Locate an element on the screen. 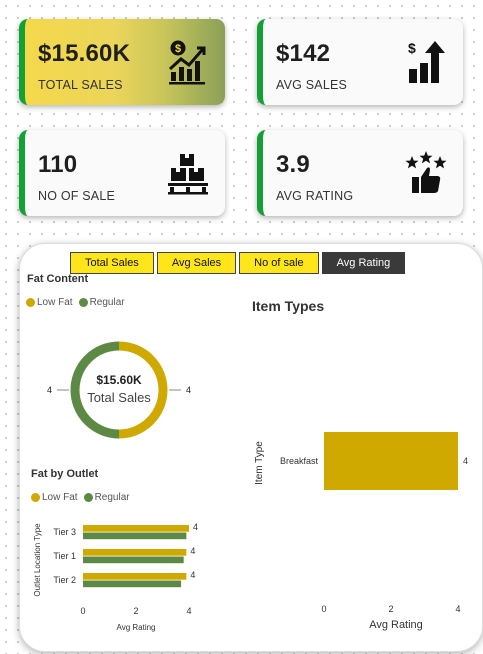  tab-no-of-sale: No of sale is located at coordinates (279, 263).